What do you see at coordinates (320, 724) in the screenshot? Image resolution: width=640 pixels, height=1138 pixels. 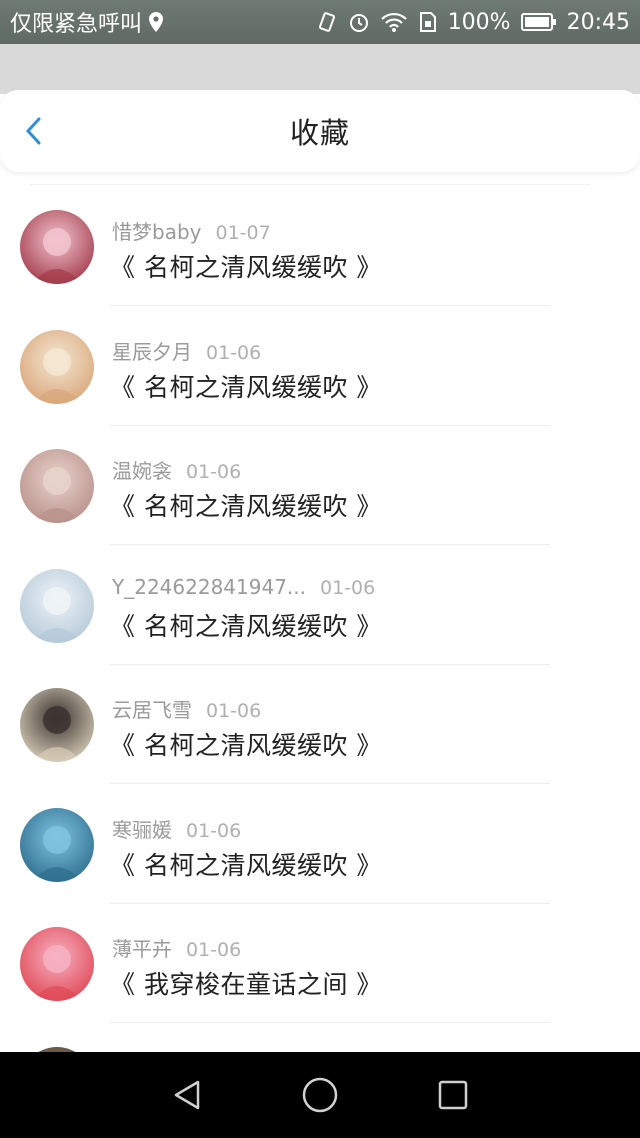 I see `list-item: 云居飞雪 01-06 《 名柯之清风缓缓吹 》` at bounding box center [320, 724].